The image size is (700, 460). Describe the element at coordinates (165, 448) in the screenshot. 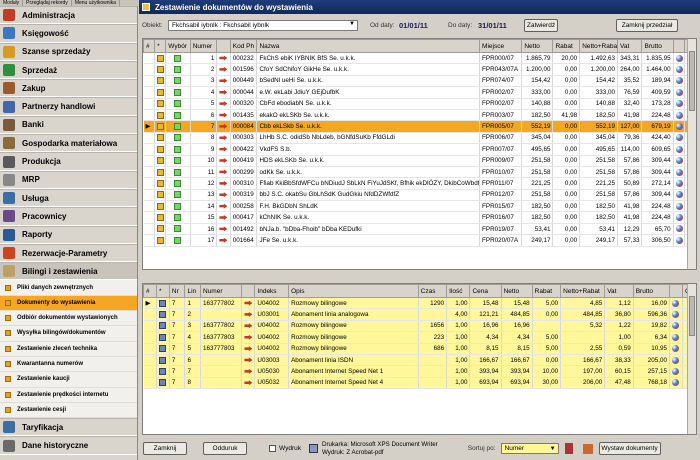

I see `zamknij-button: Zamknij` at that location.